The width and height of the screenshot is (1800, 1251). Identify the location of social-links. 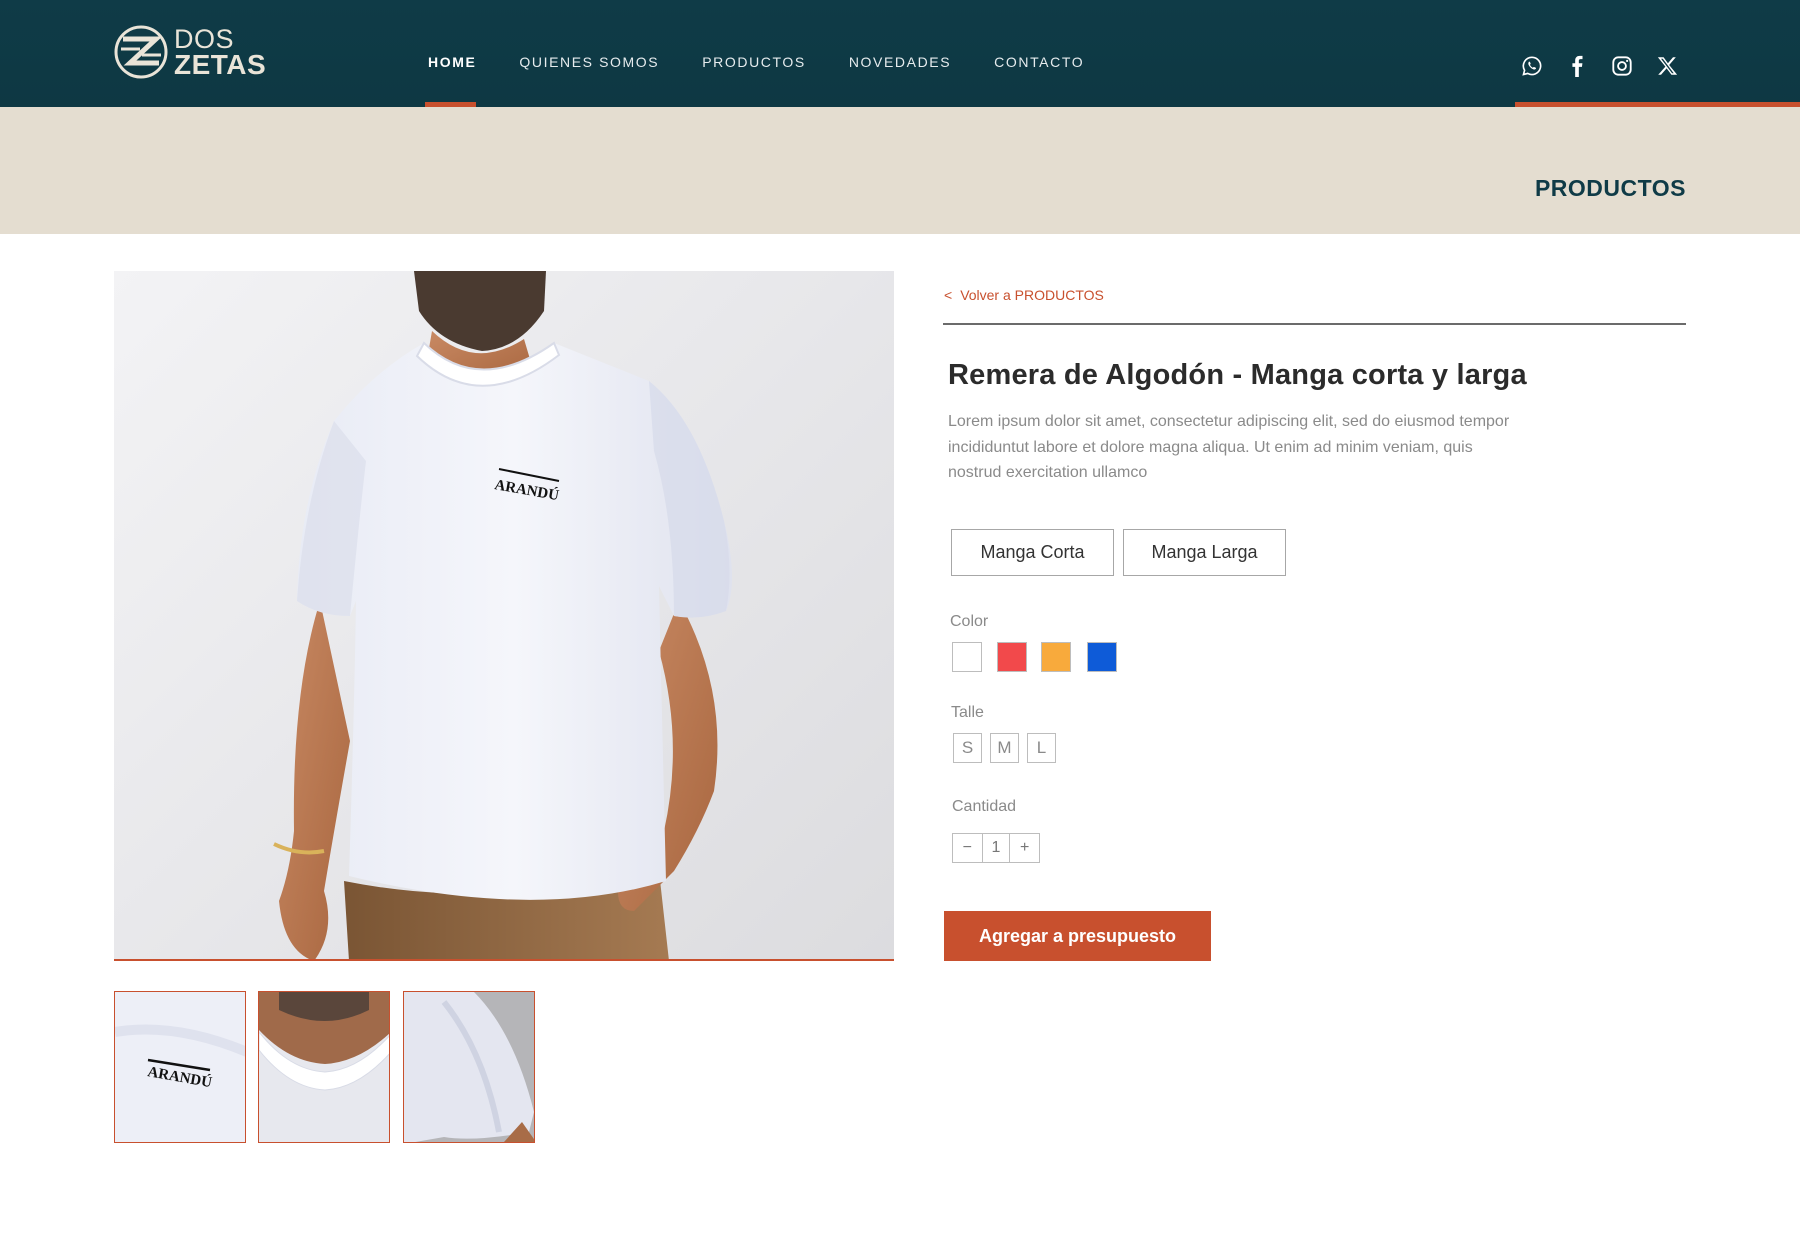
(1608, 66).